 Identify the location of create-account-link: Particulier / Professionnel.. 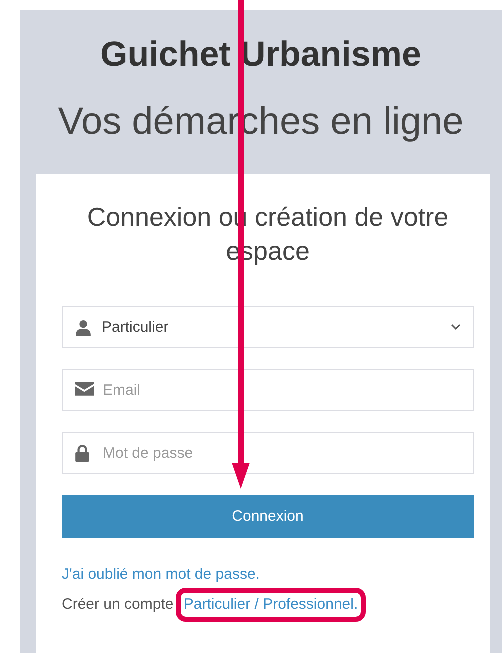
(271, 604).